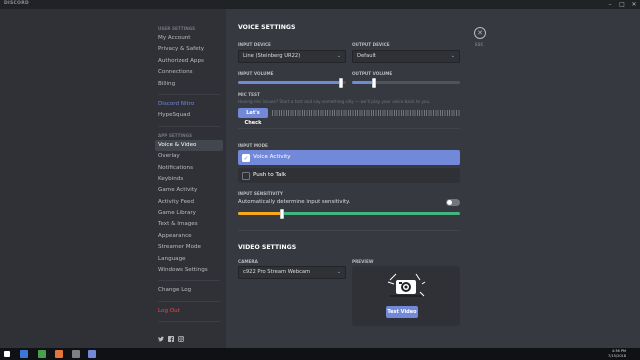  Describe the element at coordinates (277, 272) in the screenshot. I see `camera-value: c922 Pro Stream Webcam` at that location.